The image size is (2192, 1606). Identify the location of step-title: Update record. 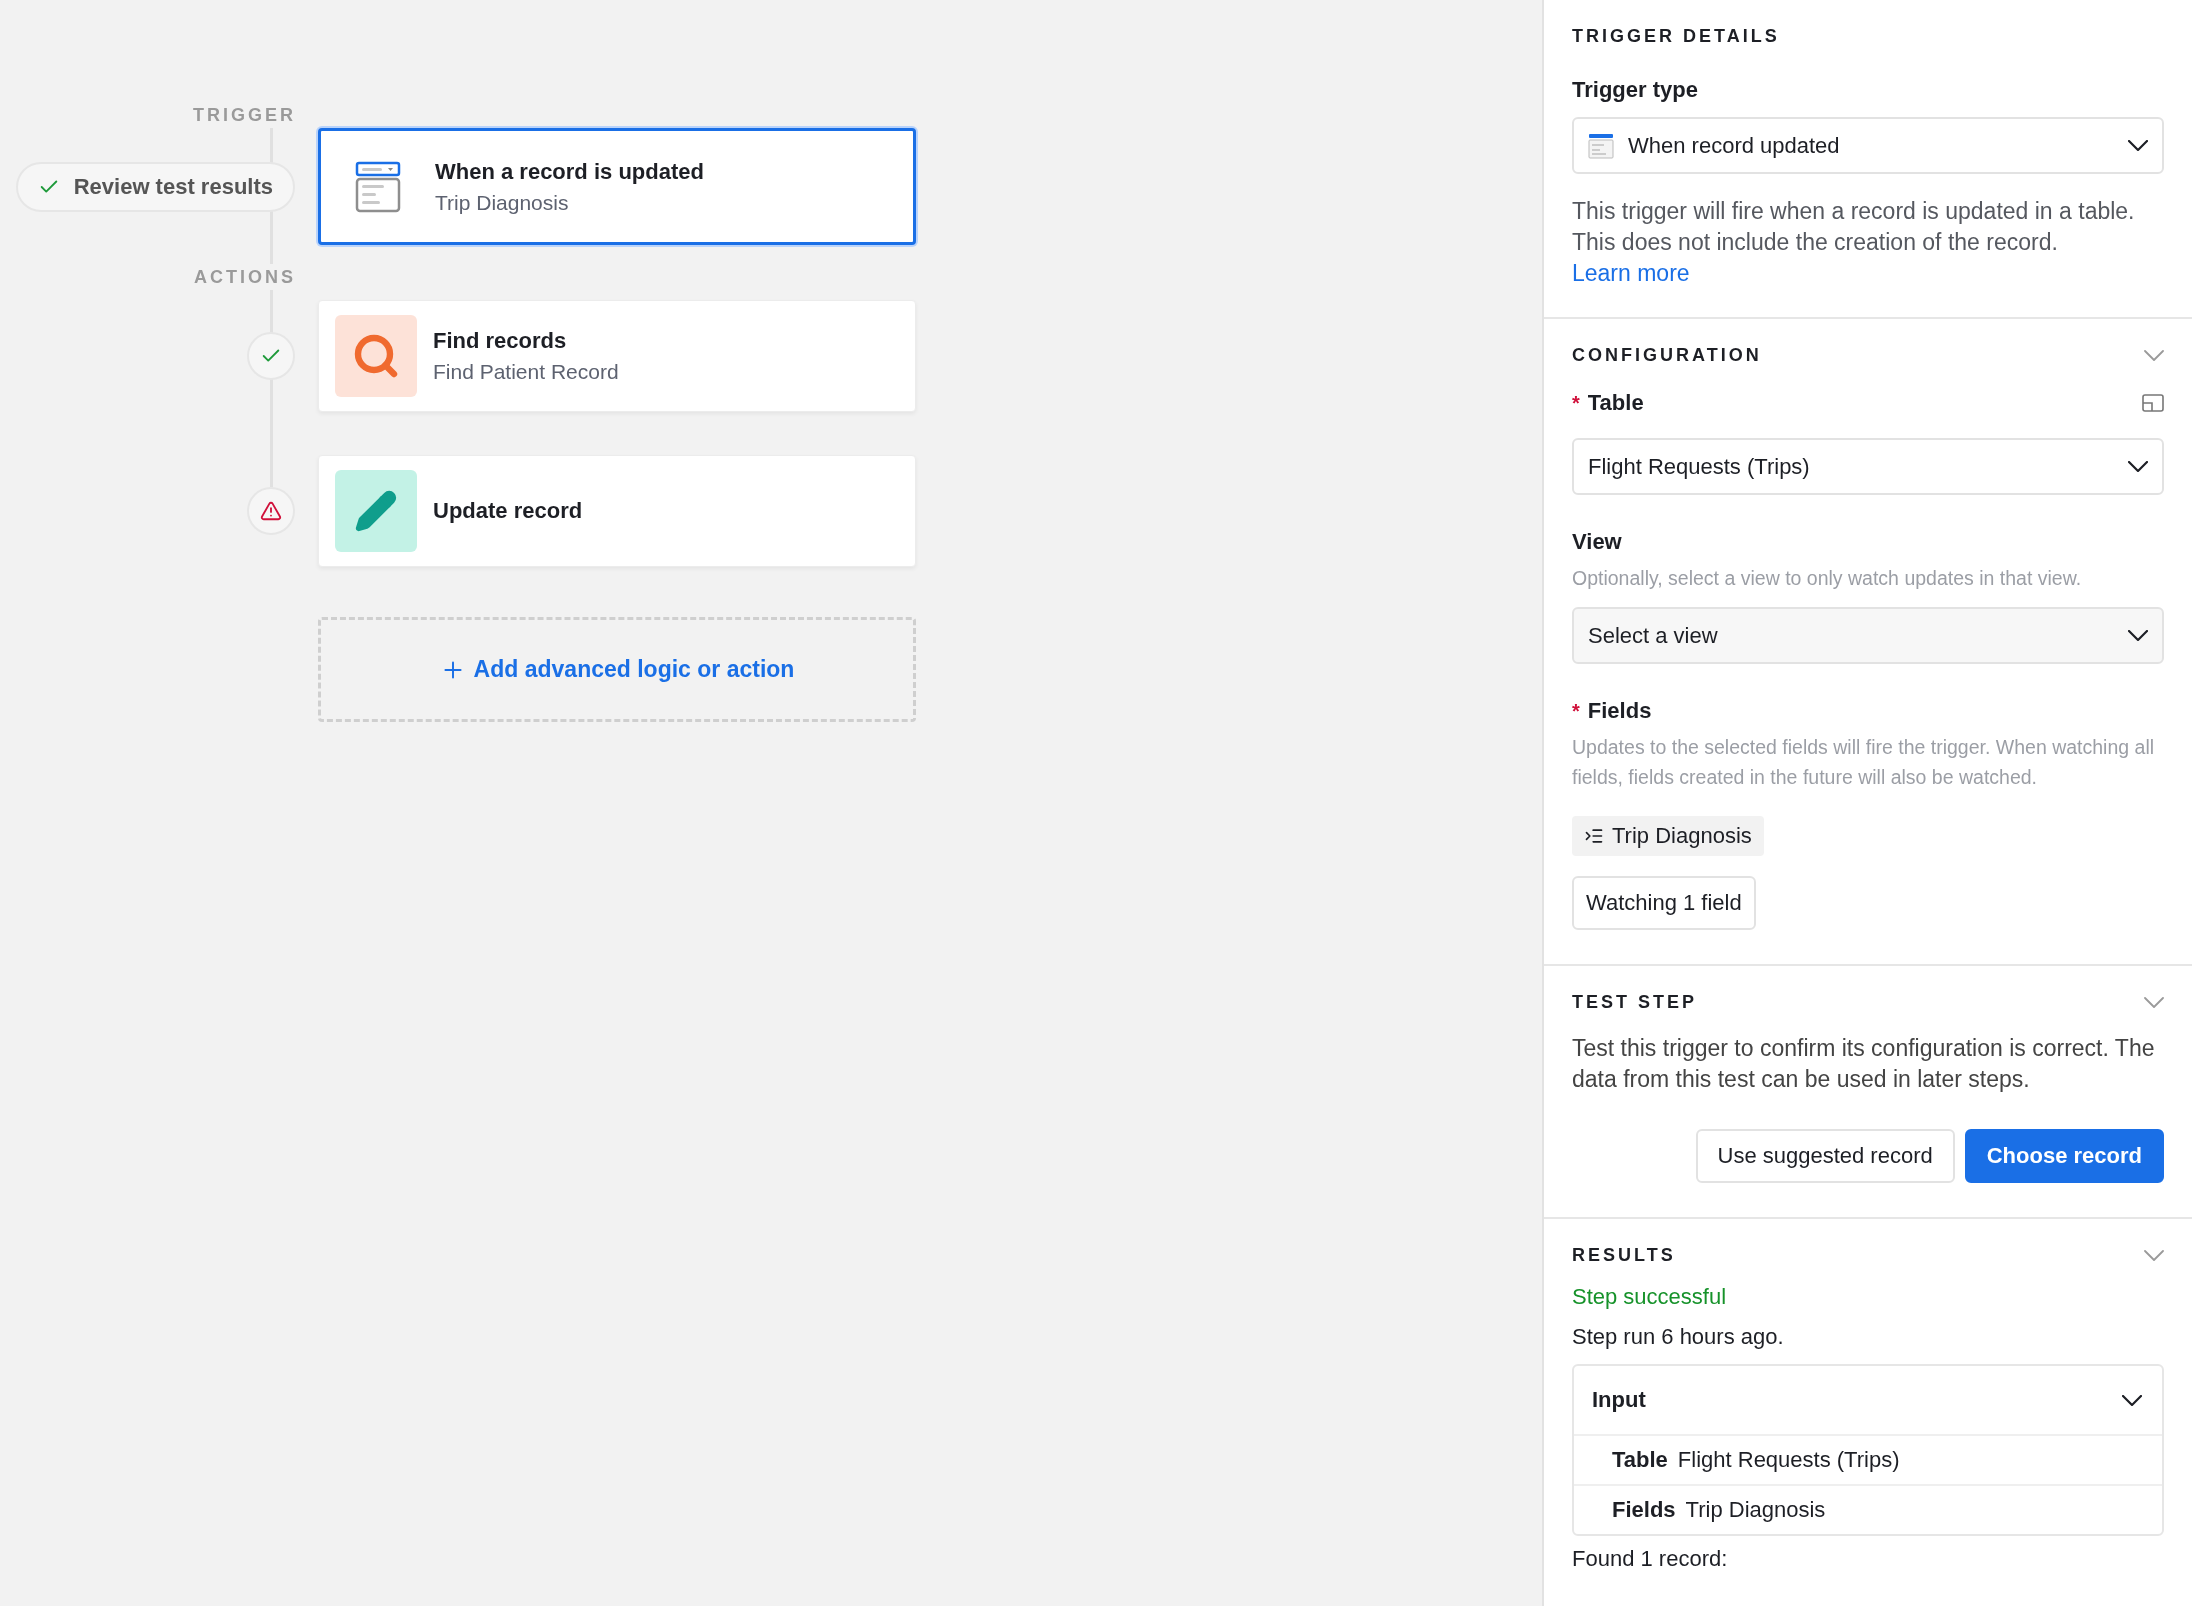
(508, 511).